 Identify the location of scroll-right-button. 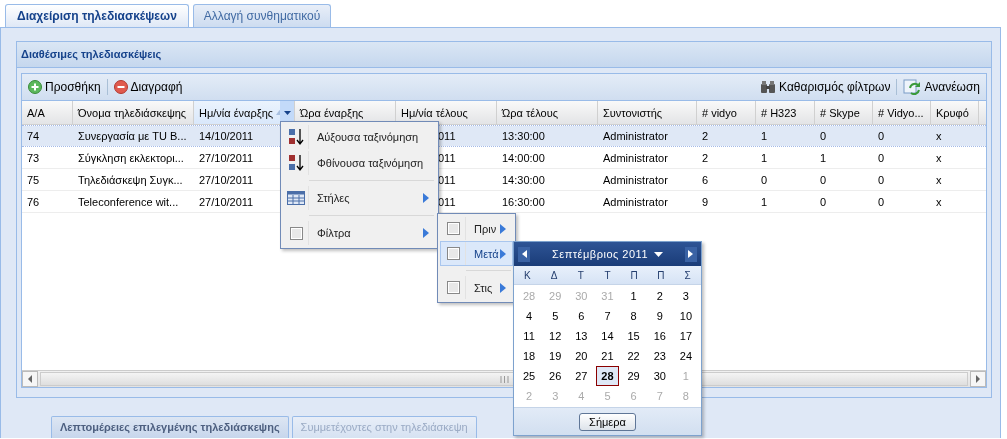
(978, 379).